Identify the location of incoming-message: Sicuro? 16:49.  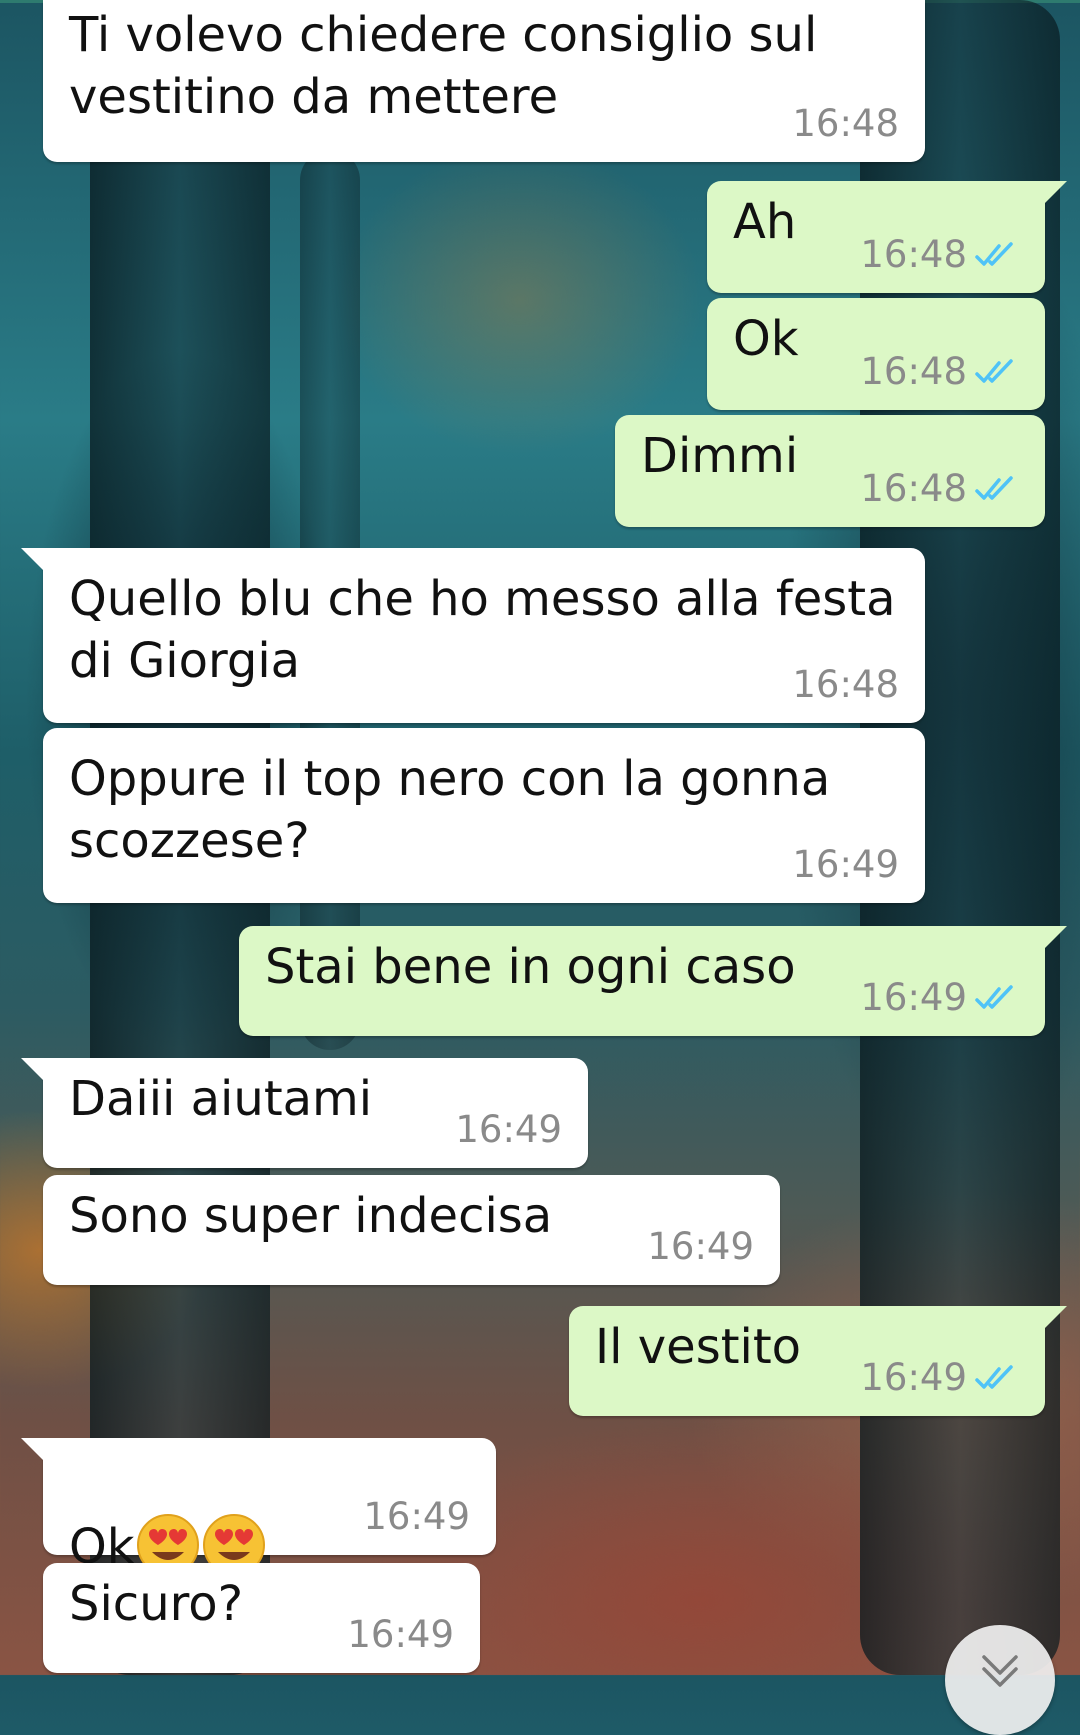
(261, 1618).